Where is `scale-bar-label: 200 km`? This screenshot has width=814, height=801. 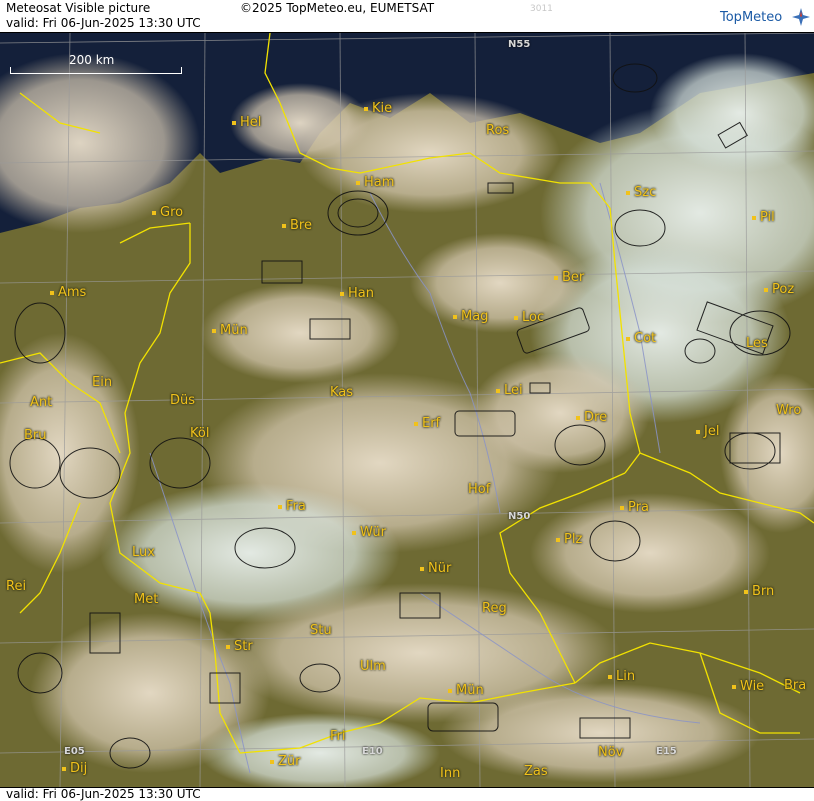
scale-bar-label: 200 km is located at coordinates (92, 60).